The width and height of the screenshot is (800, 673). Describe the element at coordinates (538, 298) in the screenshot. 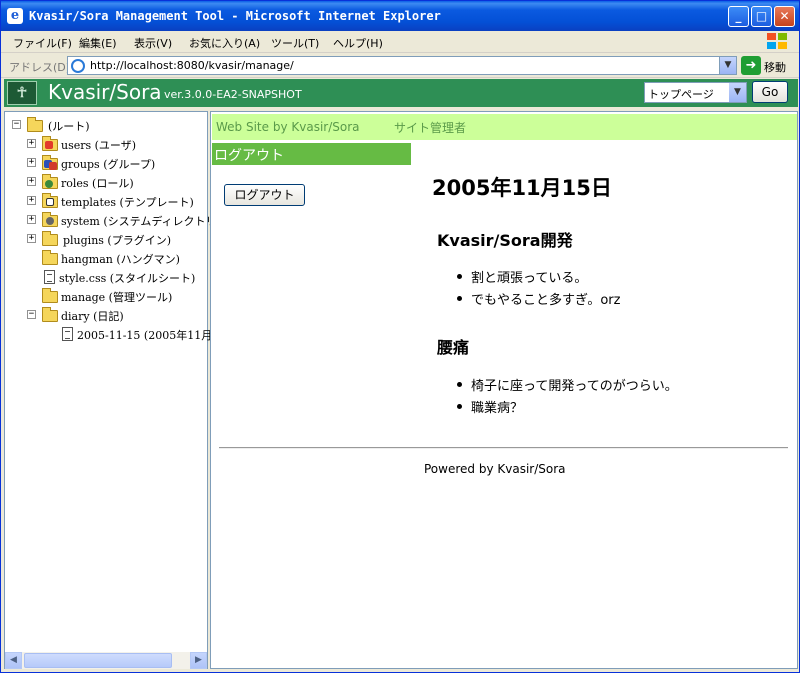

I see `list-item: でもやること多すぎ。orz` at that location.